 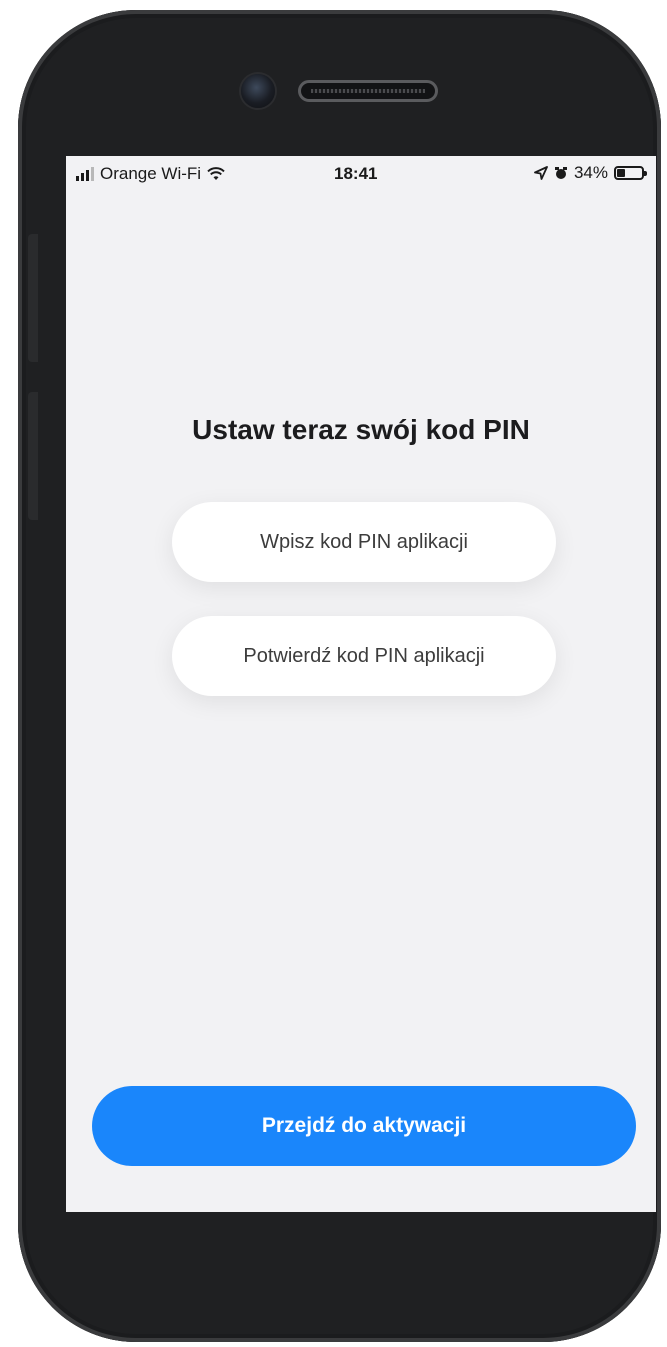 What do you see at coordinates (630, 173) in the screenshot?
I see `battery-icon` at bounding box center [630, 173].